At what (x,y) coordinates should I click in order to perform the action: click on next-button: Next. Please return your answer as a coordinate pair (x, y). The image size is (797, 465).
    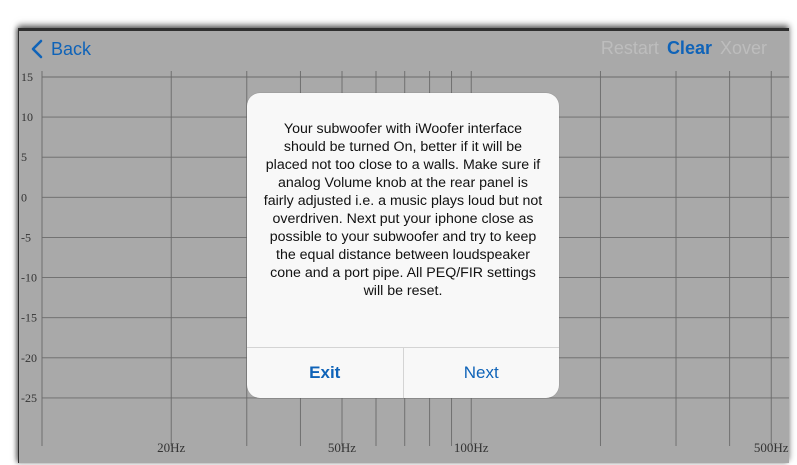
    Looking at the image, I should click on (482, 373).